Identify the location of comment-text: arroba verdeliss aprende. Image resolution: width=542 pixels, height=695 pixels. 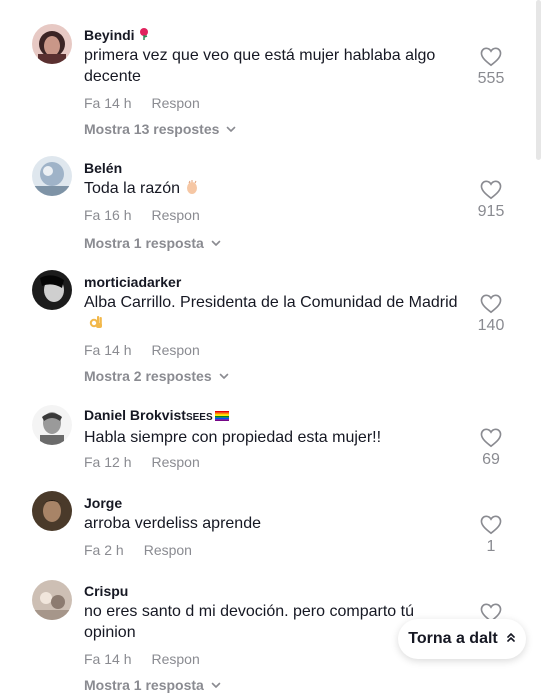
(172, 523).